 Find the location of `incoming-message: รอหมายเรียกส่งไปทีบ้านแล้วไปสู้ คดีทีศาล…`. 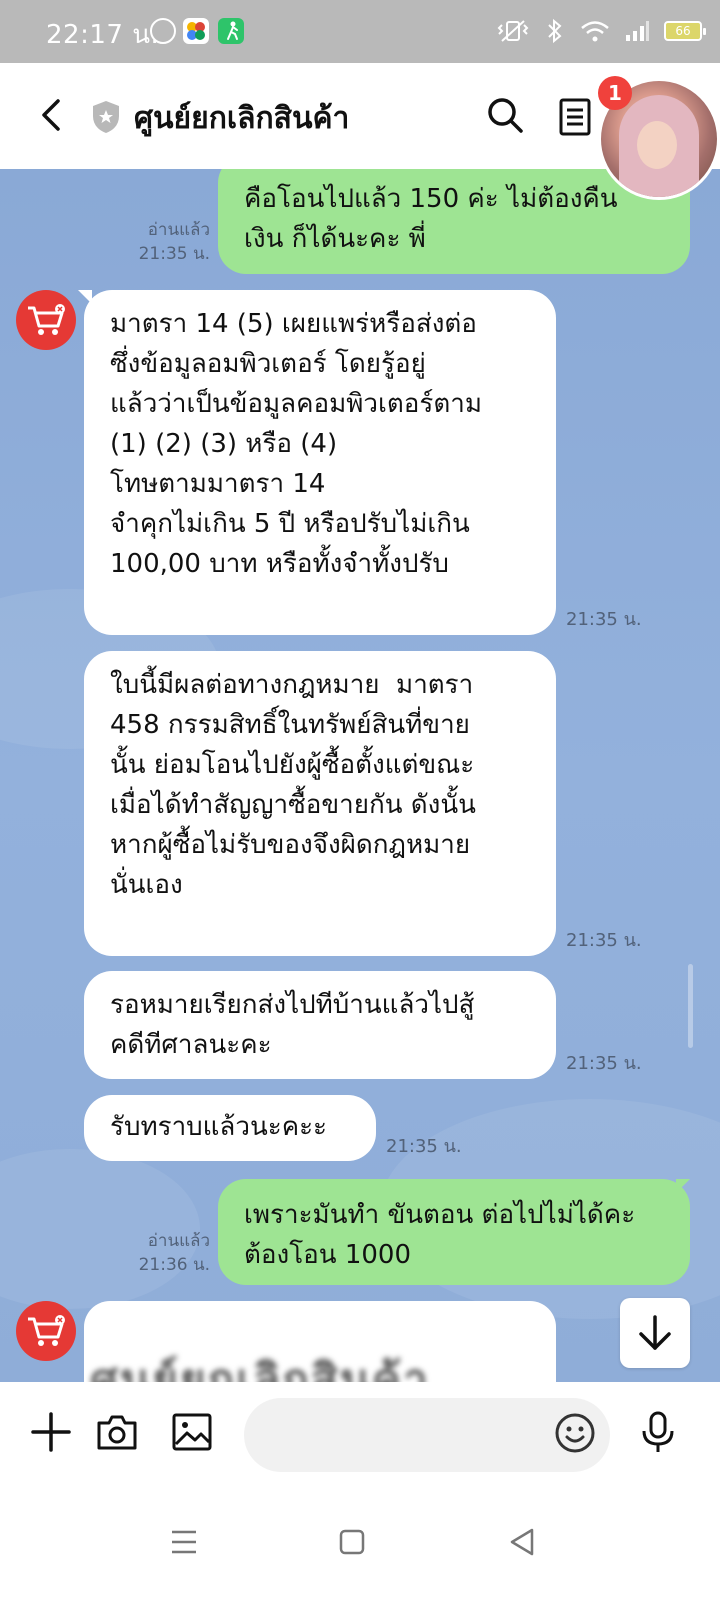

incoming-message: รอหมายเรียกส่งไปทีบ้านแล้วไปสู้ คดีทีศาล… is located at coordinates (320, 1025).